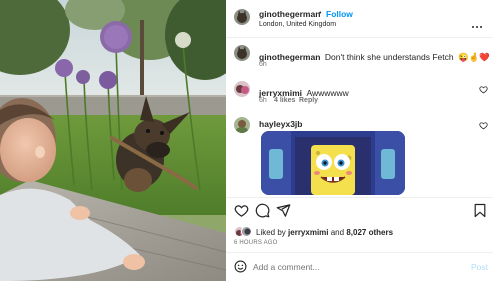 The height and width of the screenshot is (281, 493). Describe the element at coordinates (339, 14) in the screenshot. I see `follow-button: Follow` at that location.